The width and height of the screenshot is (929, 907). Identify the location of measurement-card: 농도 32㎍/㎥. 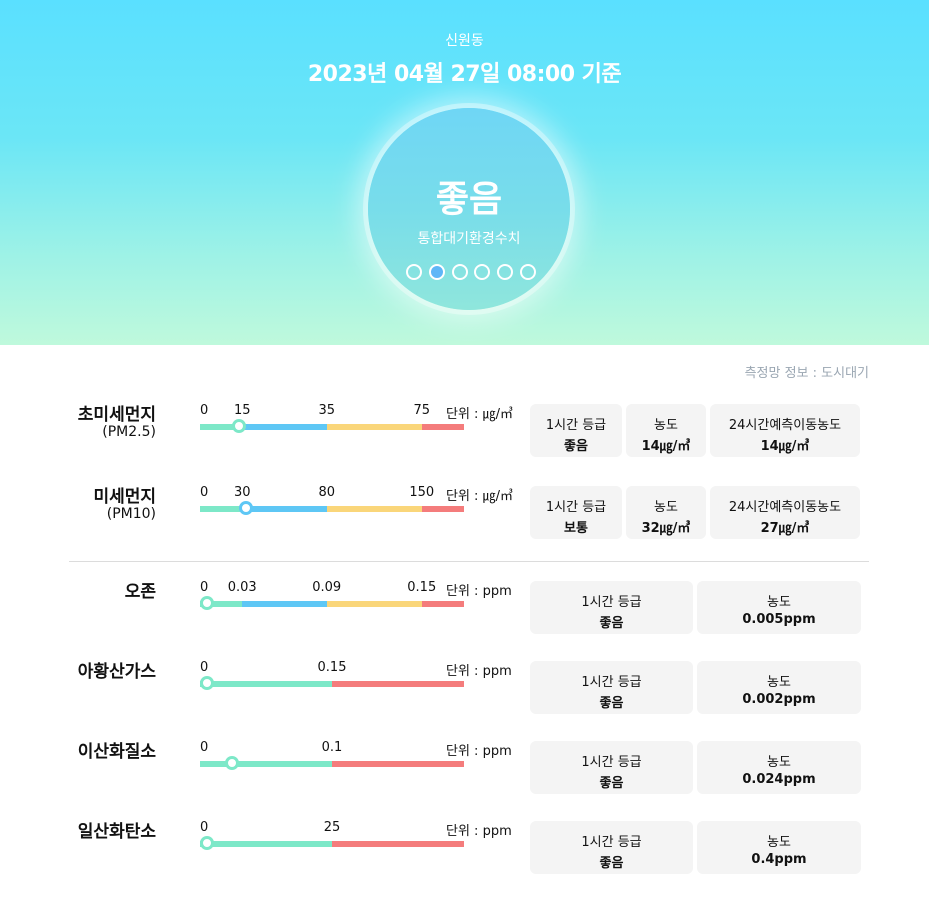
(666, 512).